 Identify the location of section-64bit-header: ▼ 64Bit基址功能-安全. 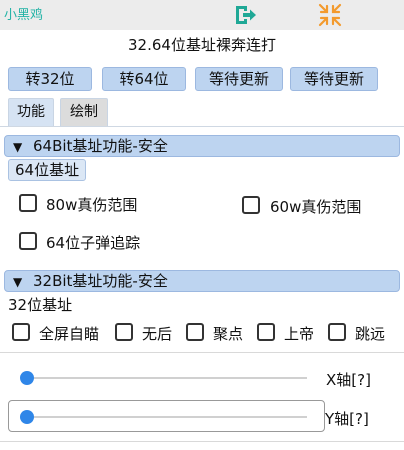
(202, 146).